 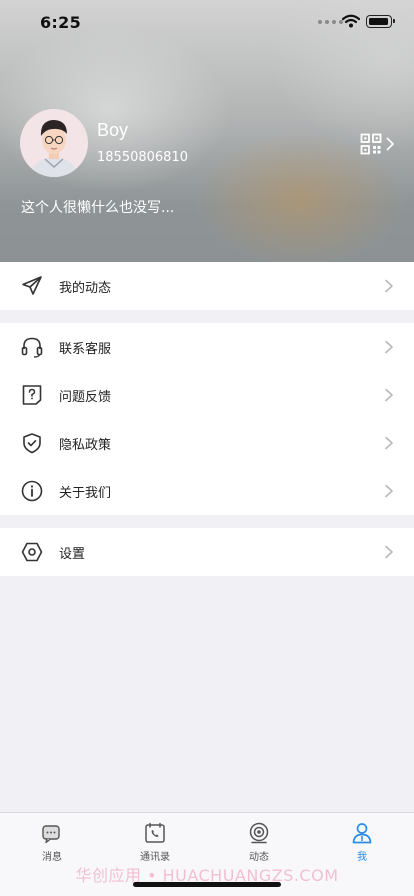 What do you see at coordinates (85, 288) in the screenshot?
I see `menu-item-label: 我的动态` at bounding box center [85, 288].